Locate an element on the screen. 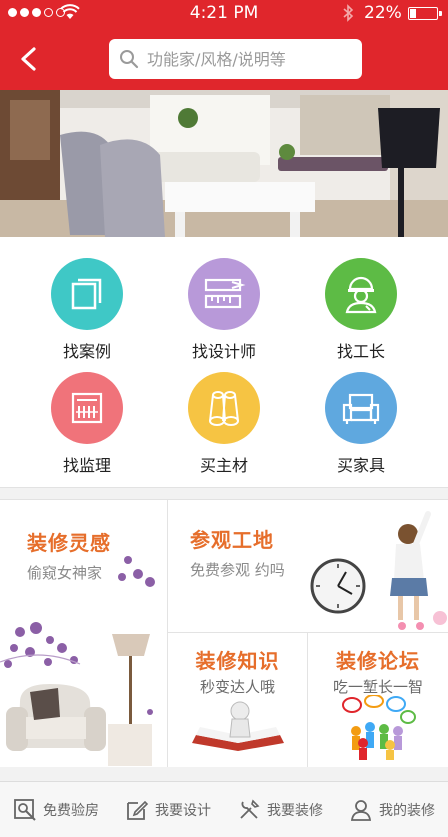 The height and width of the screenshot is (837, 448). tab-design: 我要设计 is located at coordinates (168, 809).